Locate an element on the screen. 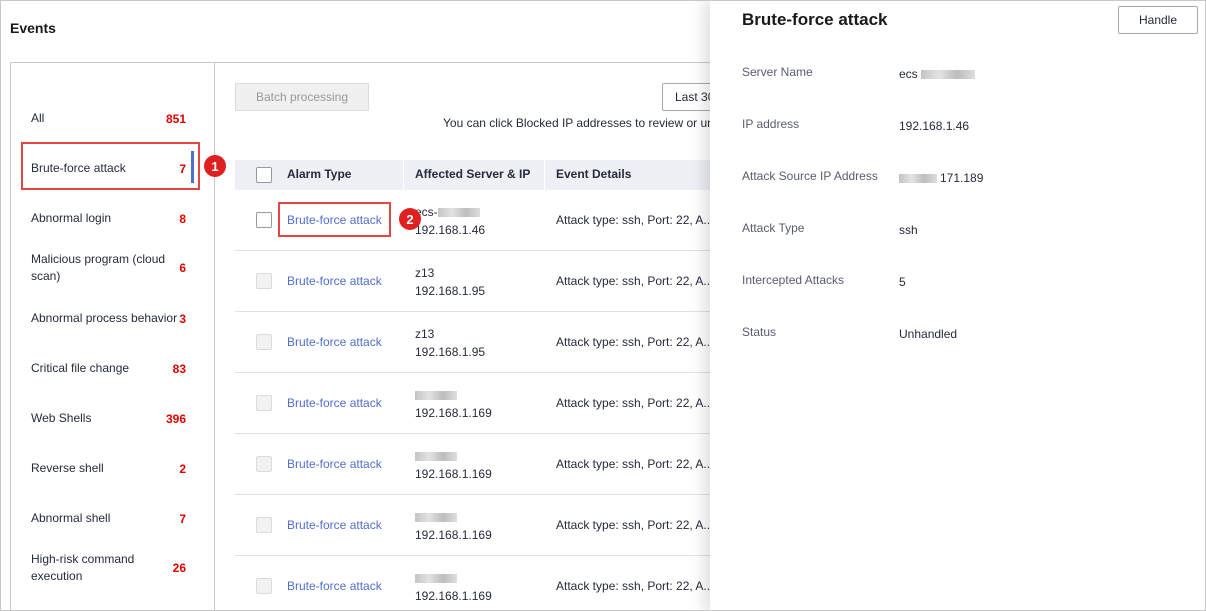  step-badge-2: 2 is located at coordinates (410, 219).